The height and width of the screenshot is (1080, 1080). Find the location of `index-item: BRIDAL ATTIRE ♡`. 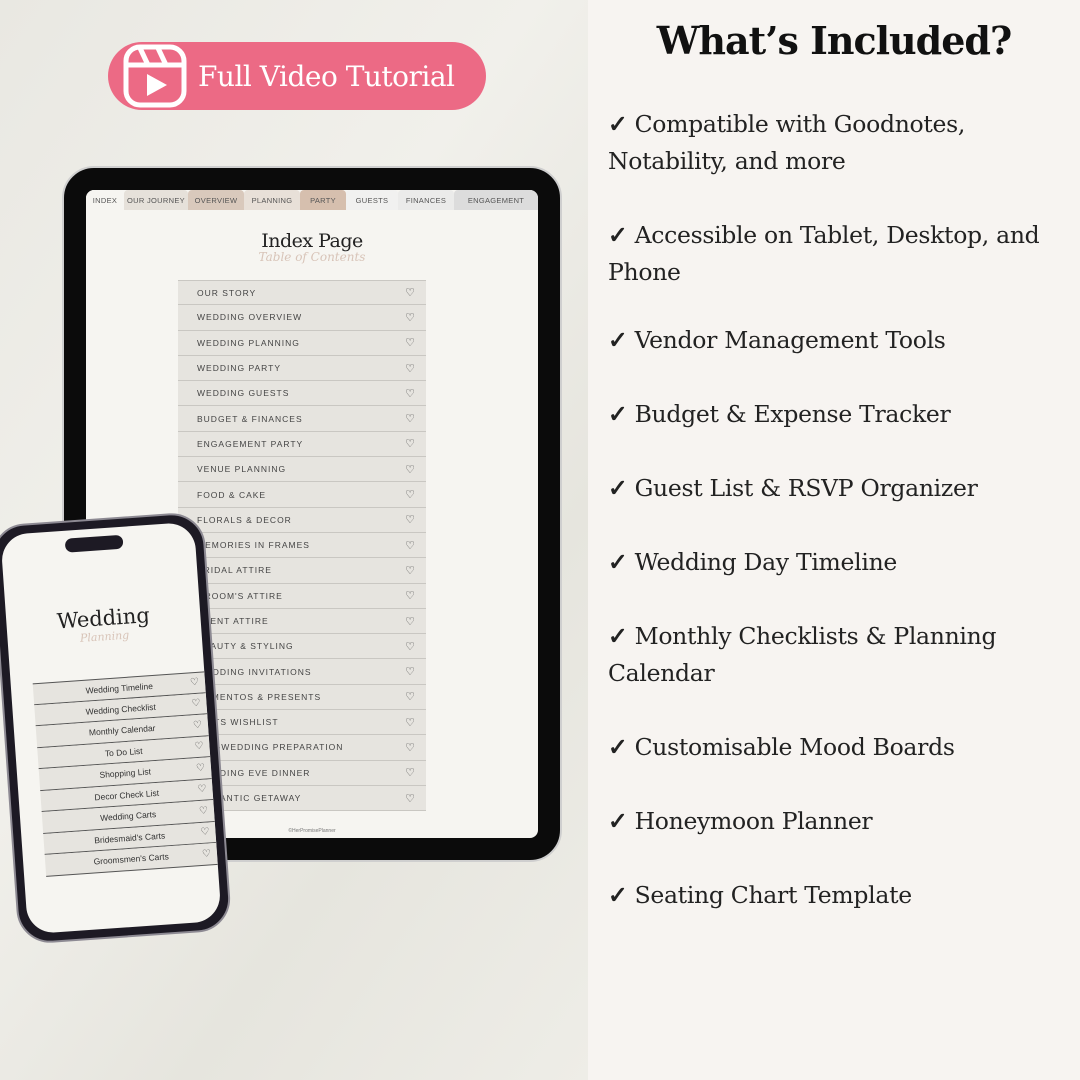

index-item: BRIDAL ATTIRE ♡ is located at coordinates (302, 571).